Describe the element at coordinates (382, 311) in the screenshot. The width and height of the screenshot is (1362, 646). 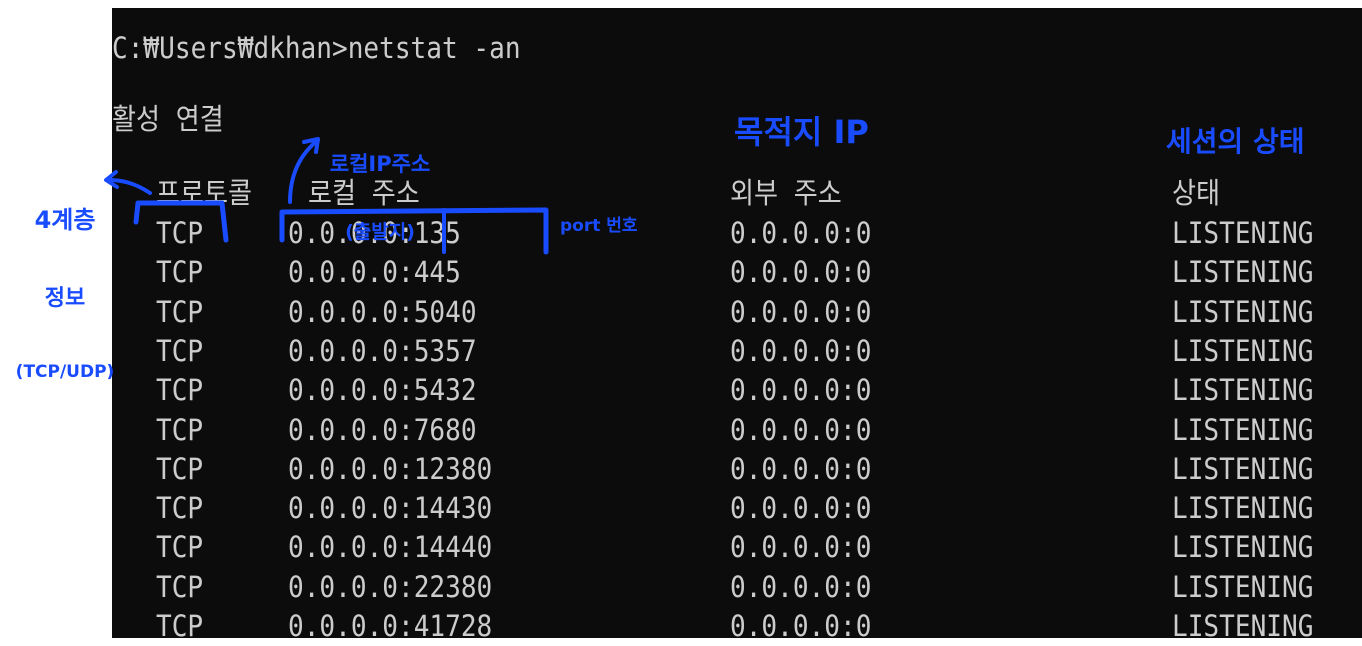
I see `cell-local-address: 0.0.0.0:5040` at that location.